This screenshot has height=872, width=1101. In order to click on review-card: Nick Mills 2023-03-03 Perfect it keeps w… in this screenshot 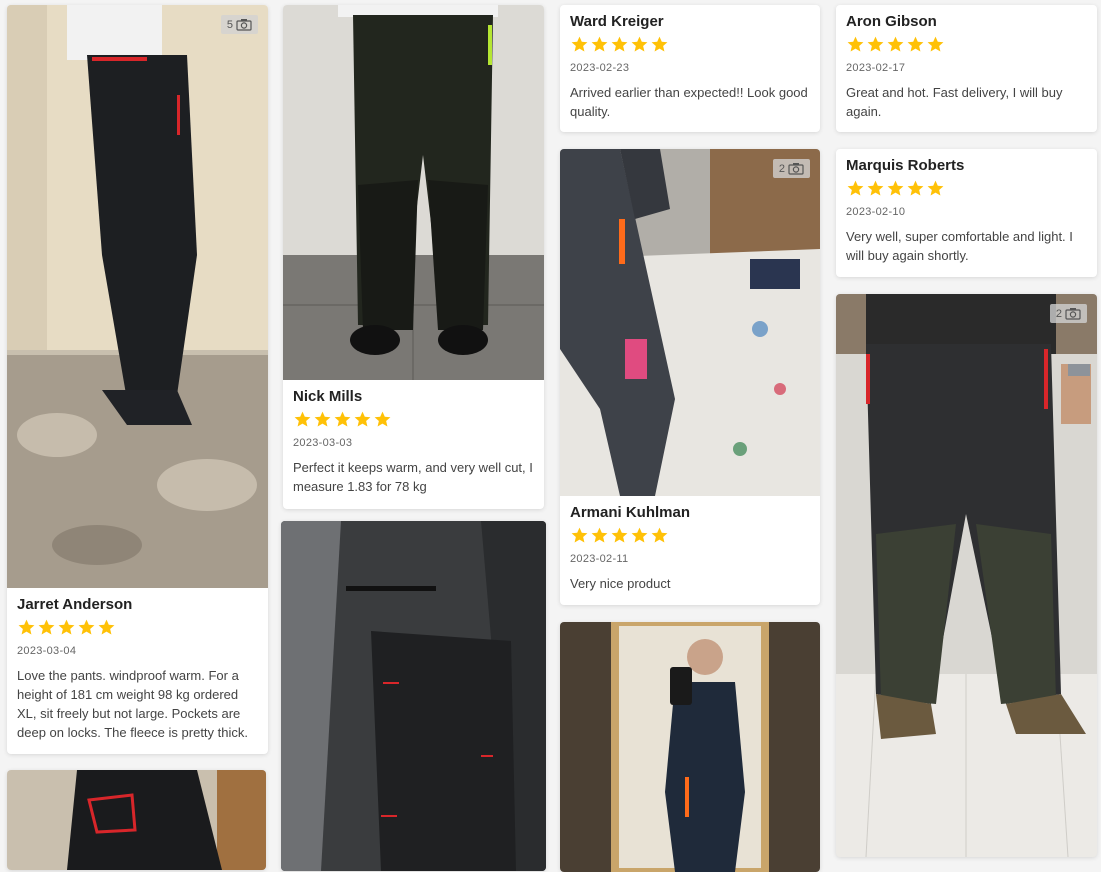, I will do `click(413, 257)`.